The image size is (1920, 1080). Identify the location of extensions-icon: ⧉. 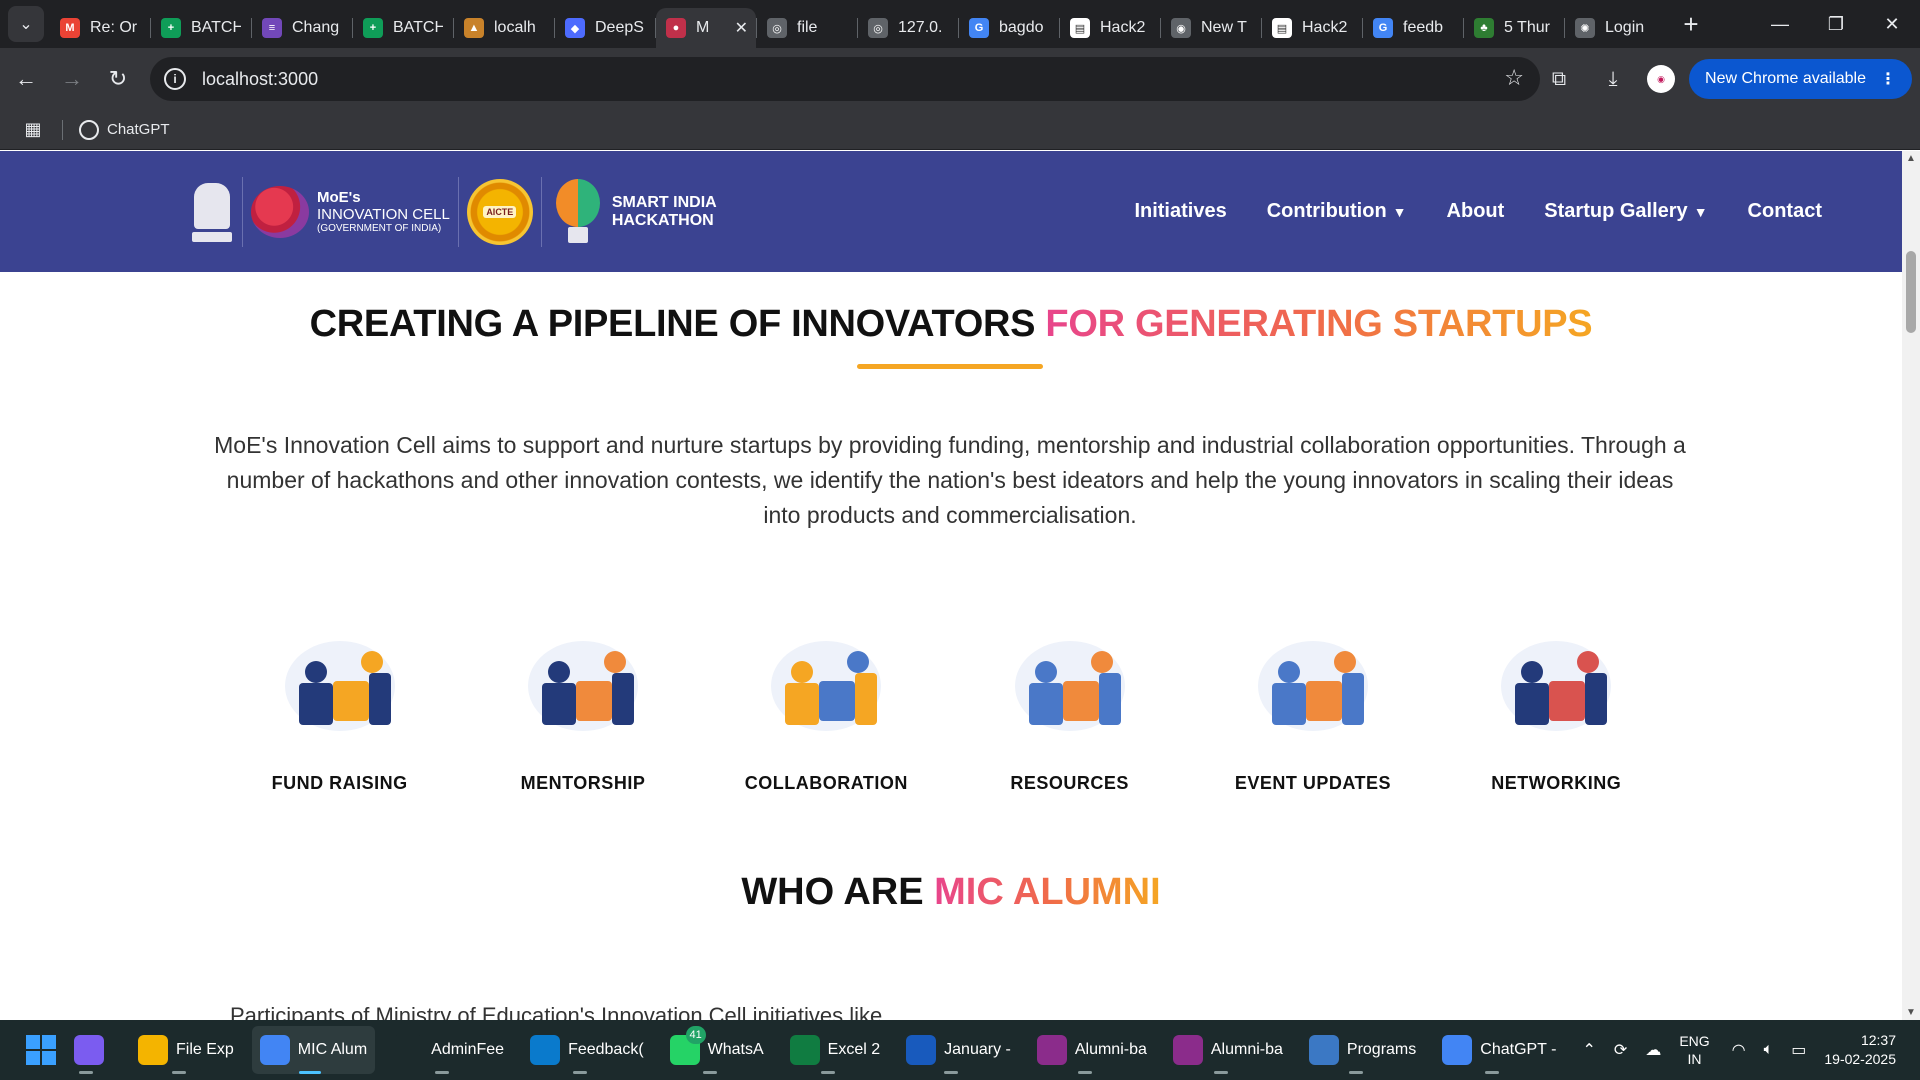
(1559, 79).